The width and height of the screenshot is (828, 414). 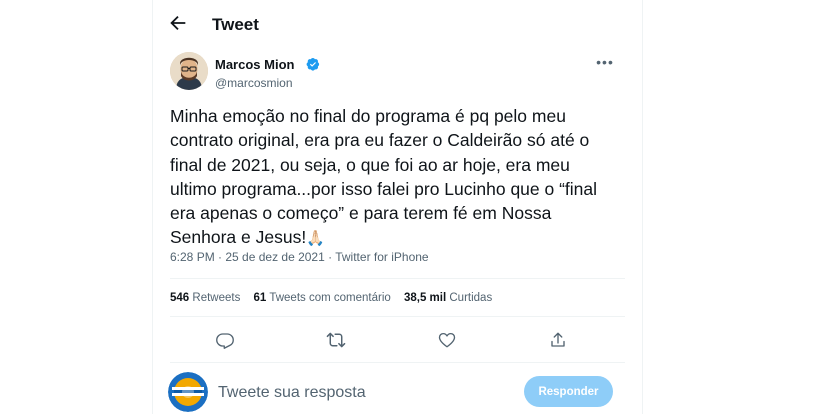 What do you see at coordinates (254, 83) in the screenshot?
I see `author-handle: @marcosmion` at bounding box center [254, 83].